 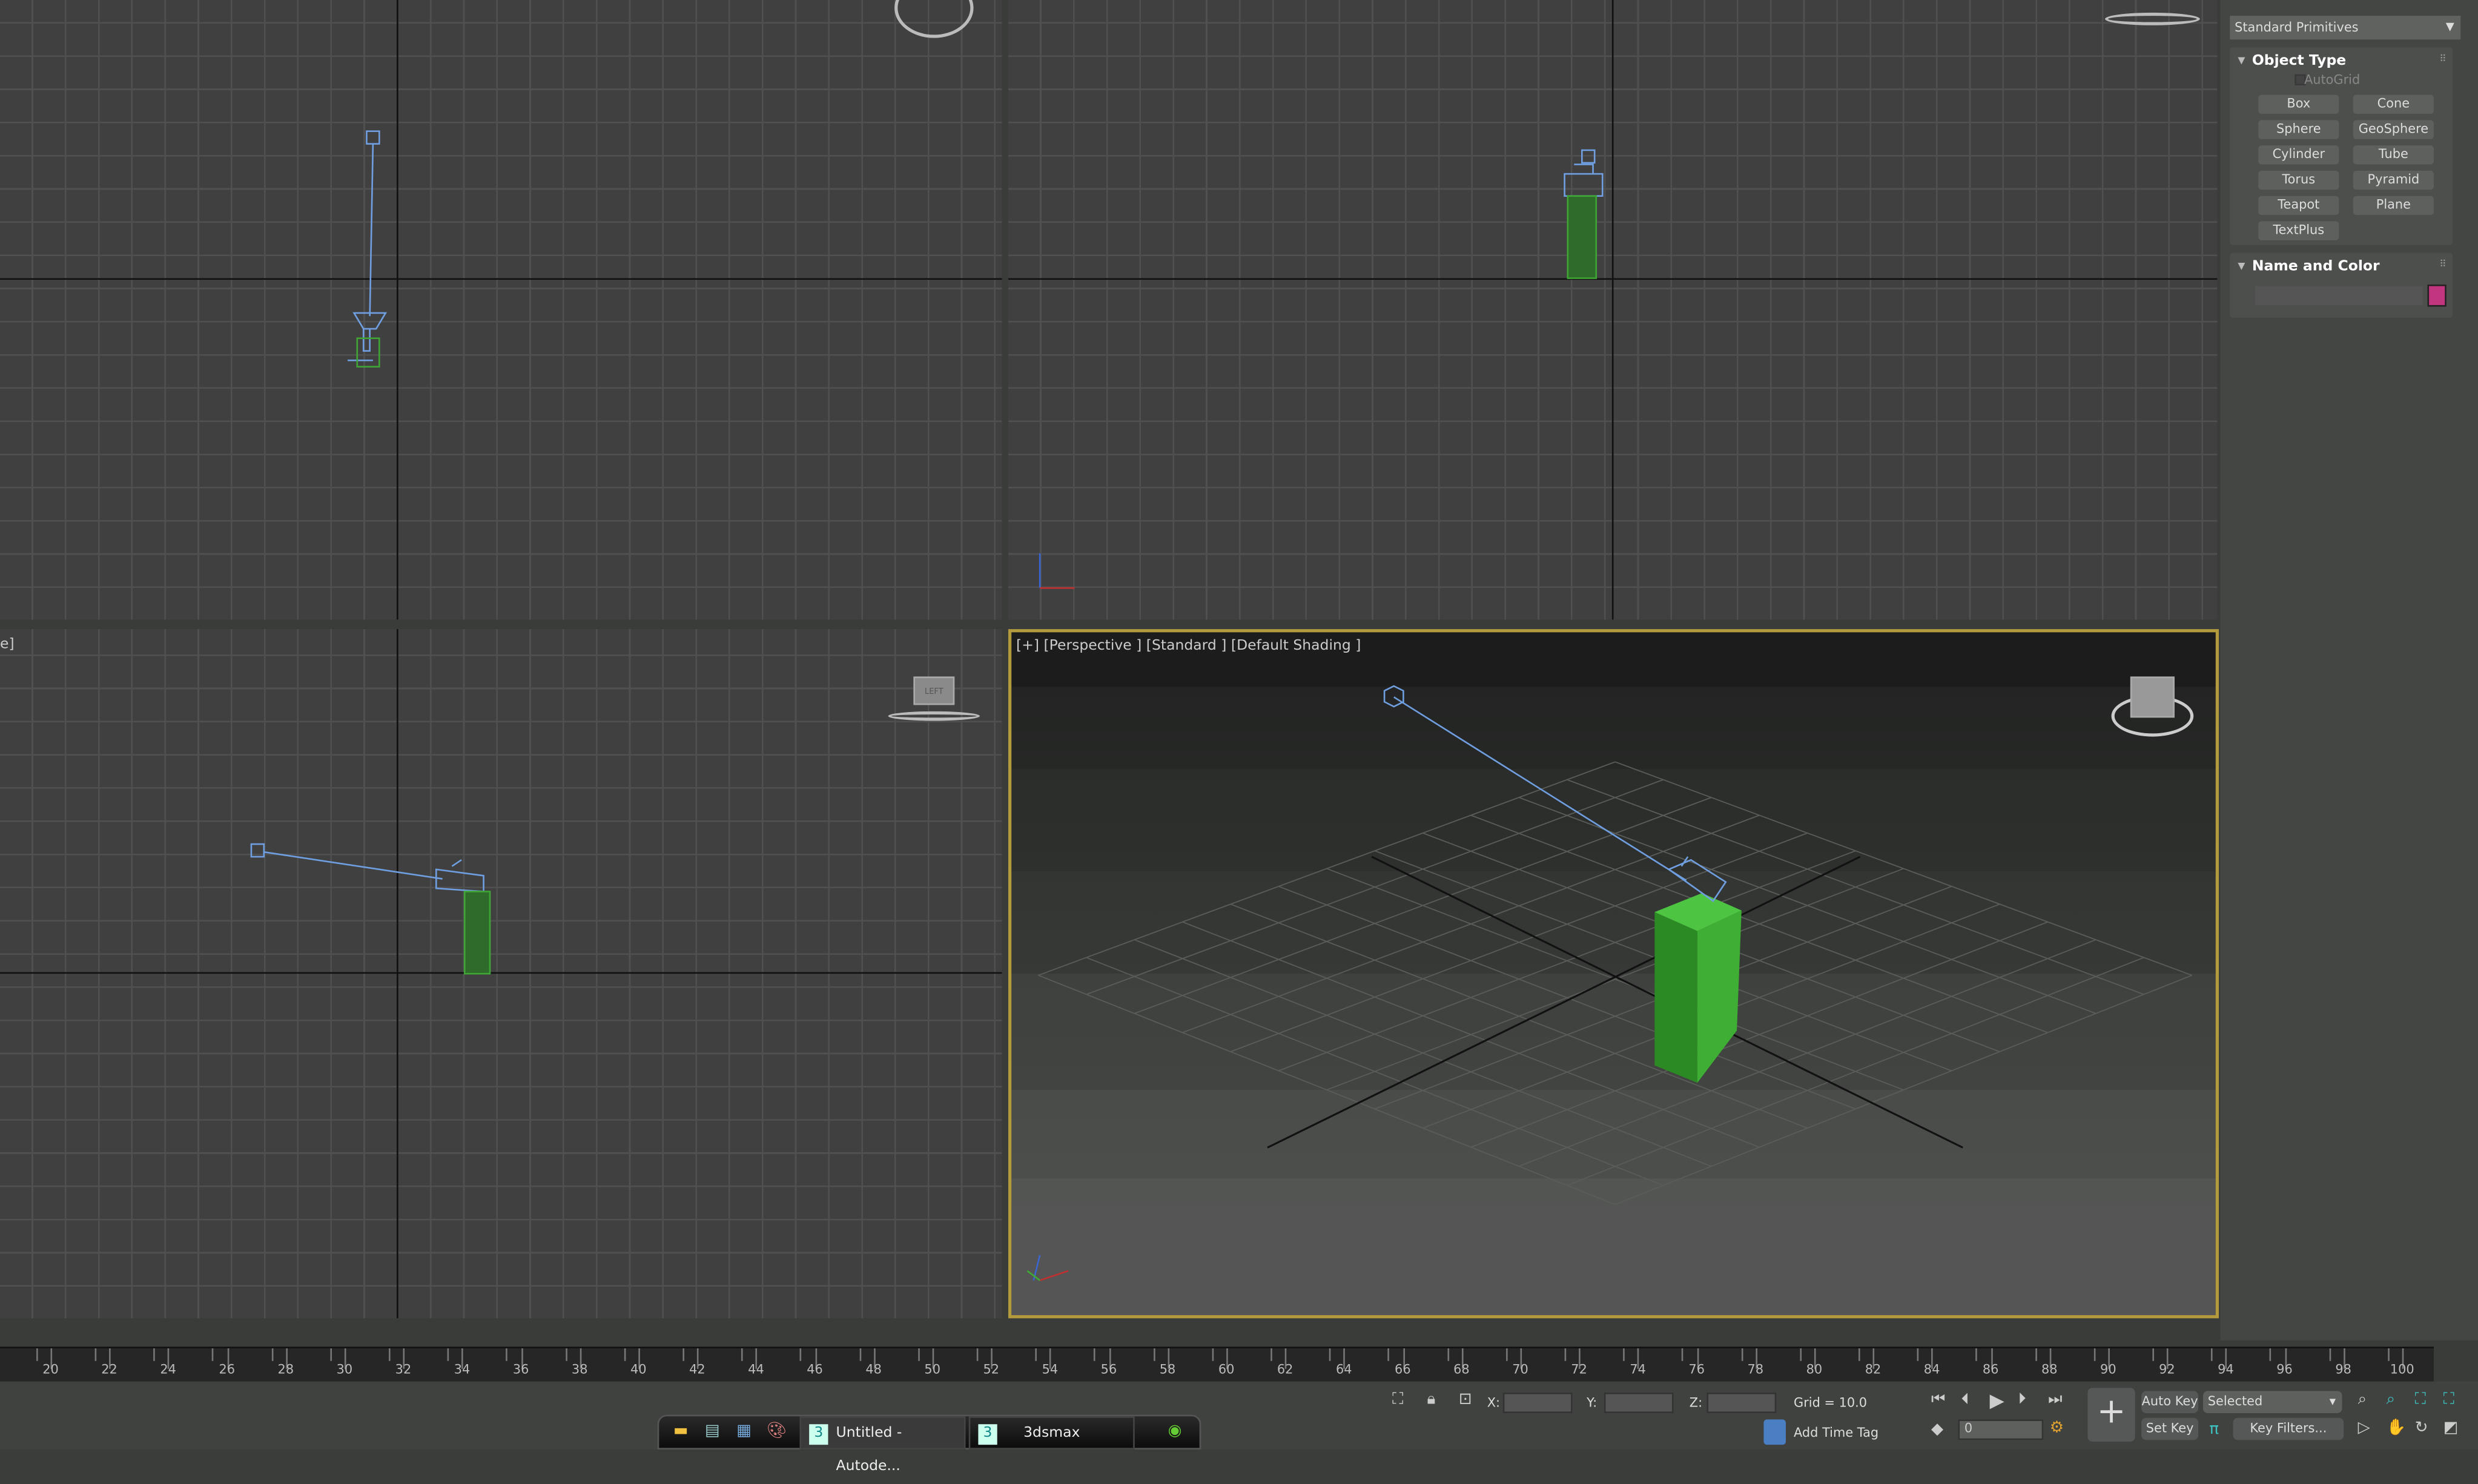 I want to click on current-frame-spinner: 0, so click(x=2001, y=1430).